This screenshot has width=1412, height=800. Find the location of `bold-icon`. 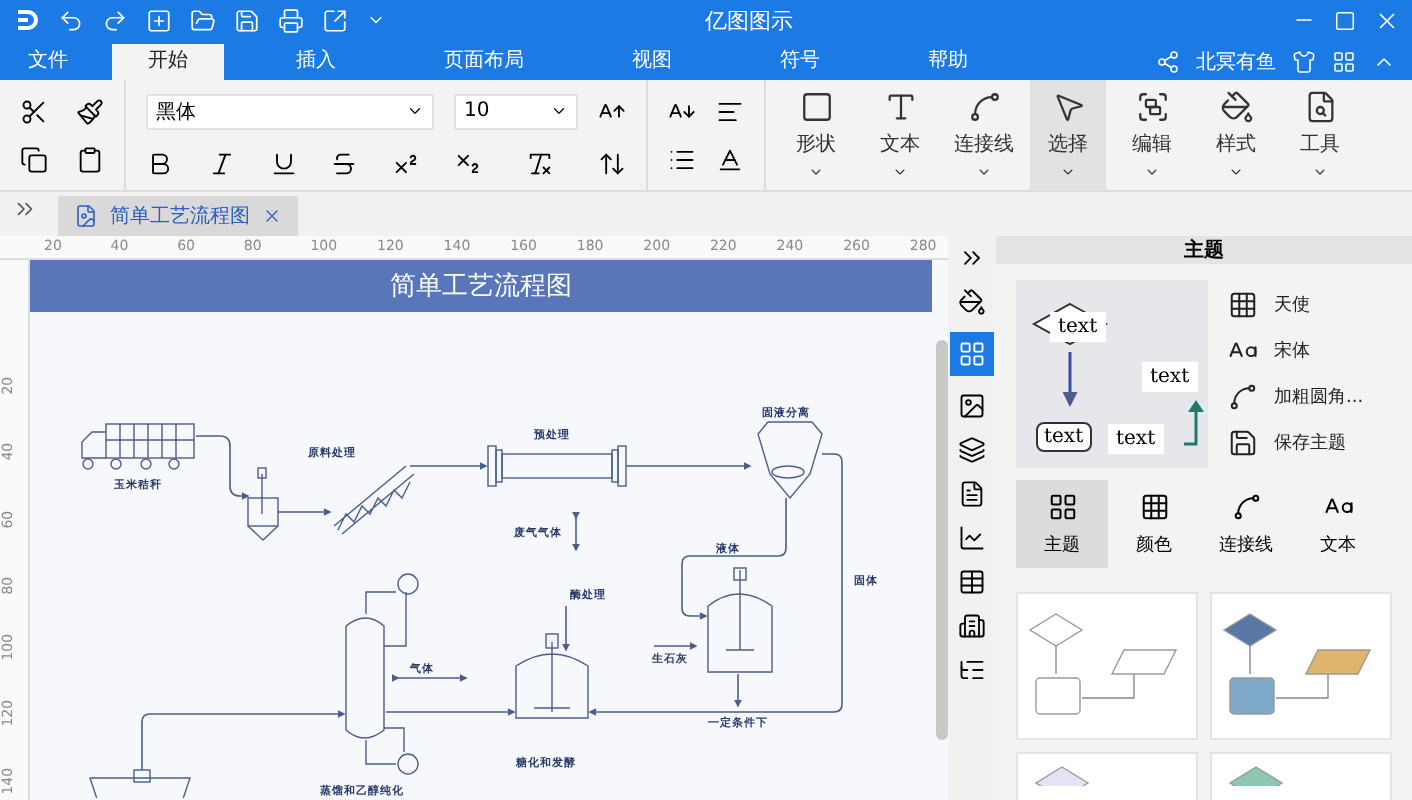

bold-icon is located at coordinates (160, 163).